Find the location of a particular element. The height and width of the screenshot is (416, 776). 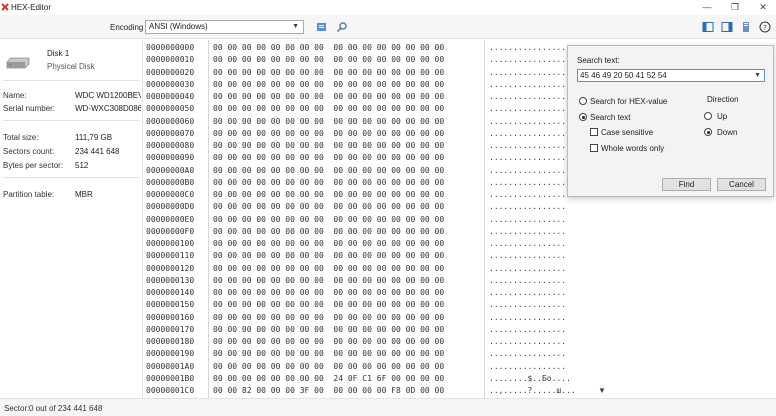

row-address: 0000000000 is located at coordinates (170, 48).